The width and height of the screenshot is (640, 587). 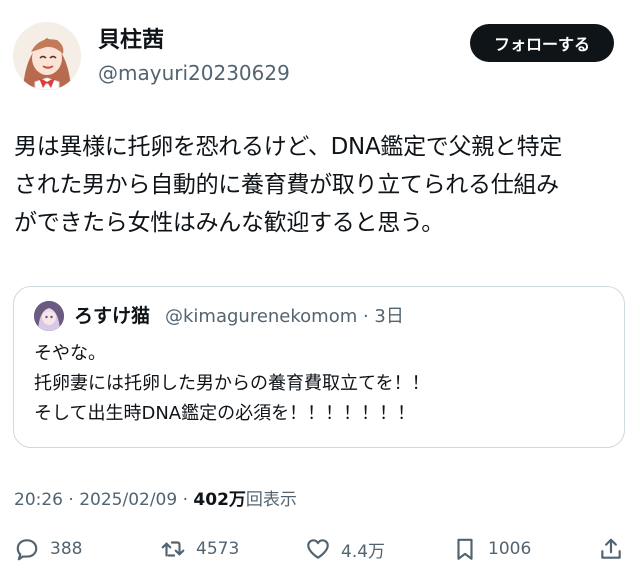 What do you see at coordinates (173, 549) in the screenshot?
I see `retweet-icon` at bounding box center [173, 549].